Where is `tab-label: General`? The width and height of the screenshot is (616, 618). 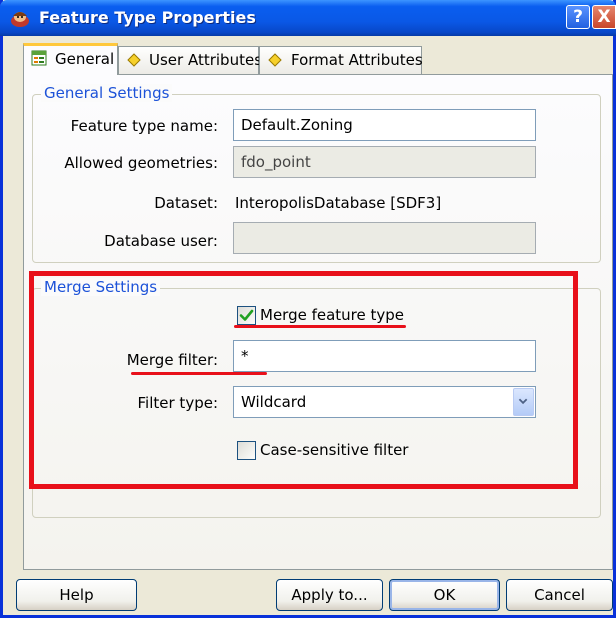
tab-label: General is located at coordinates (85, 59).